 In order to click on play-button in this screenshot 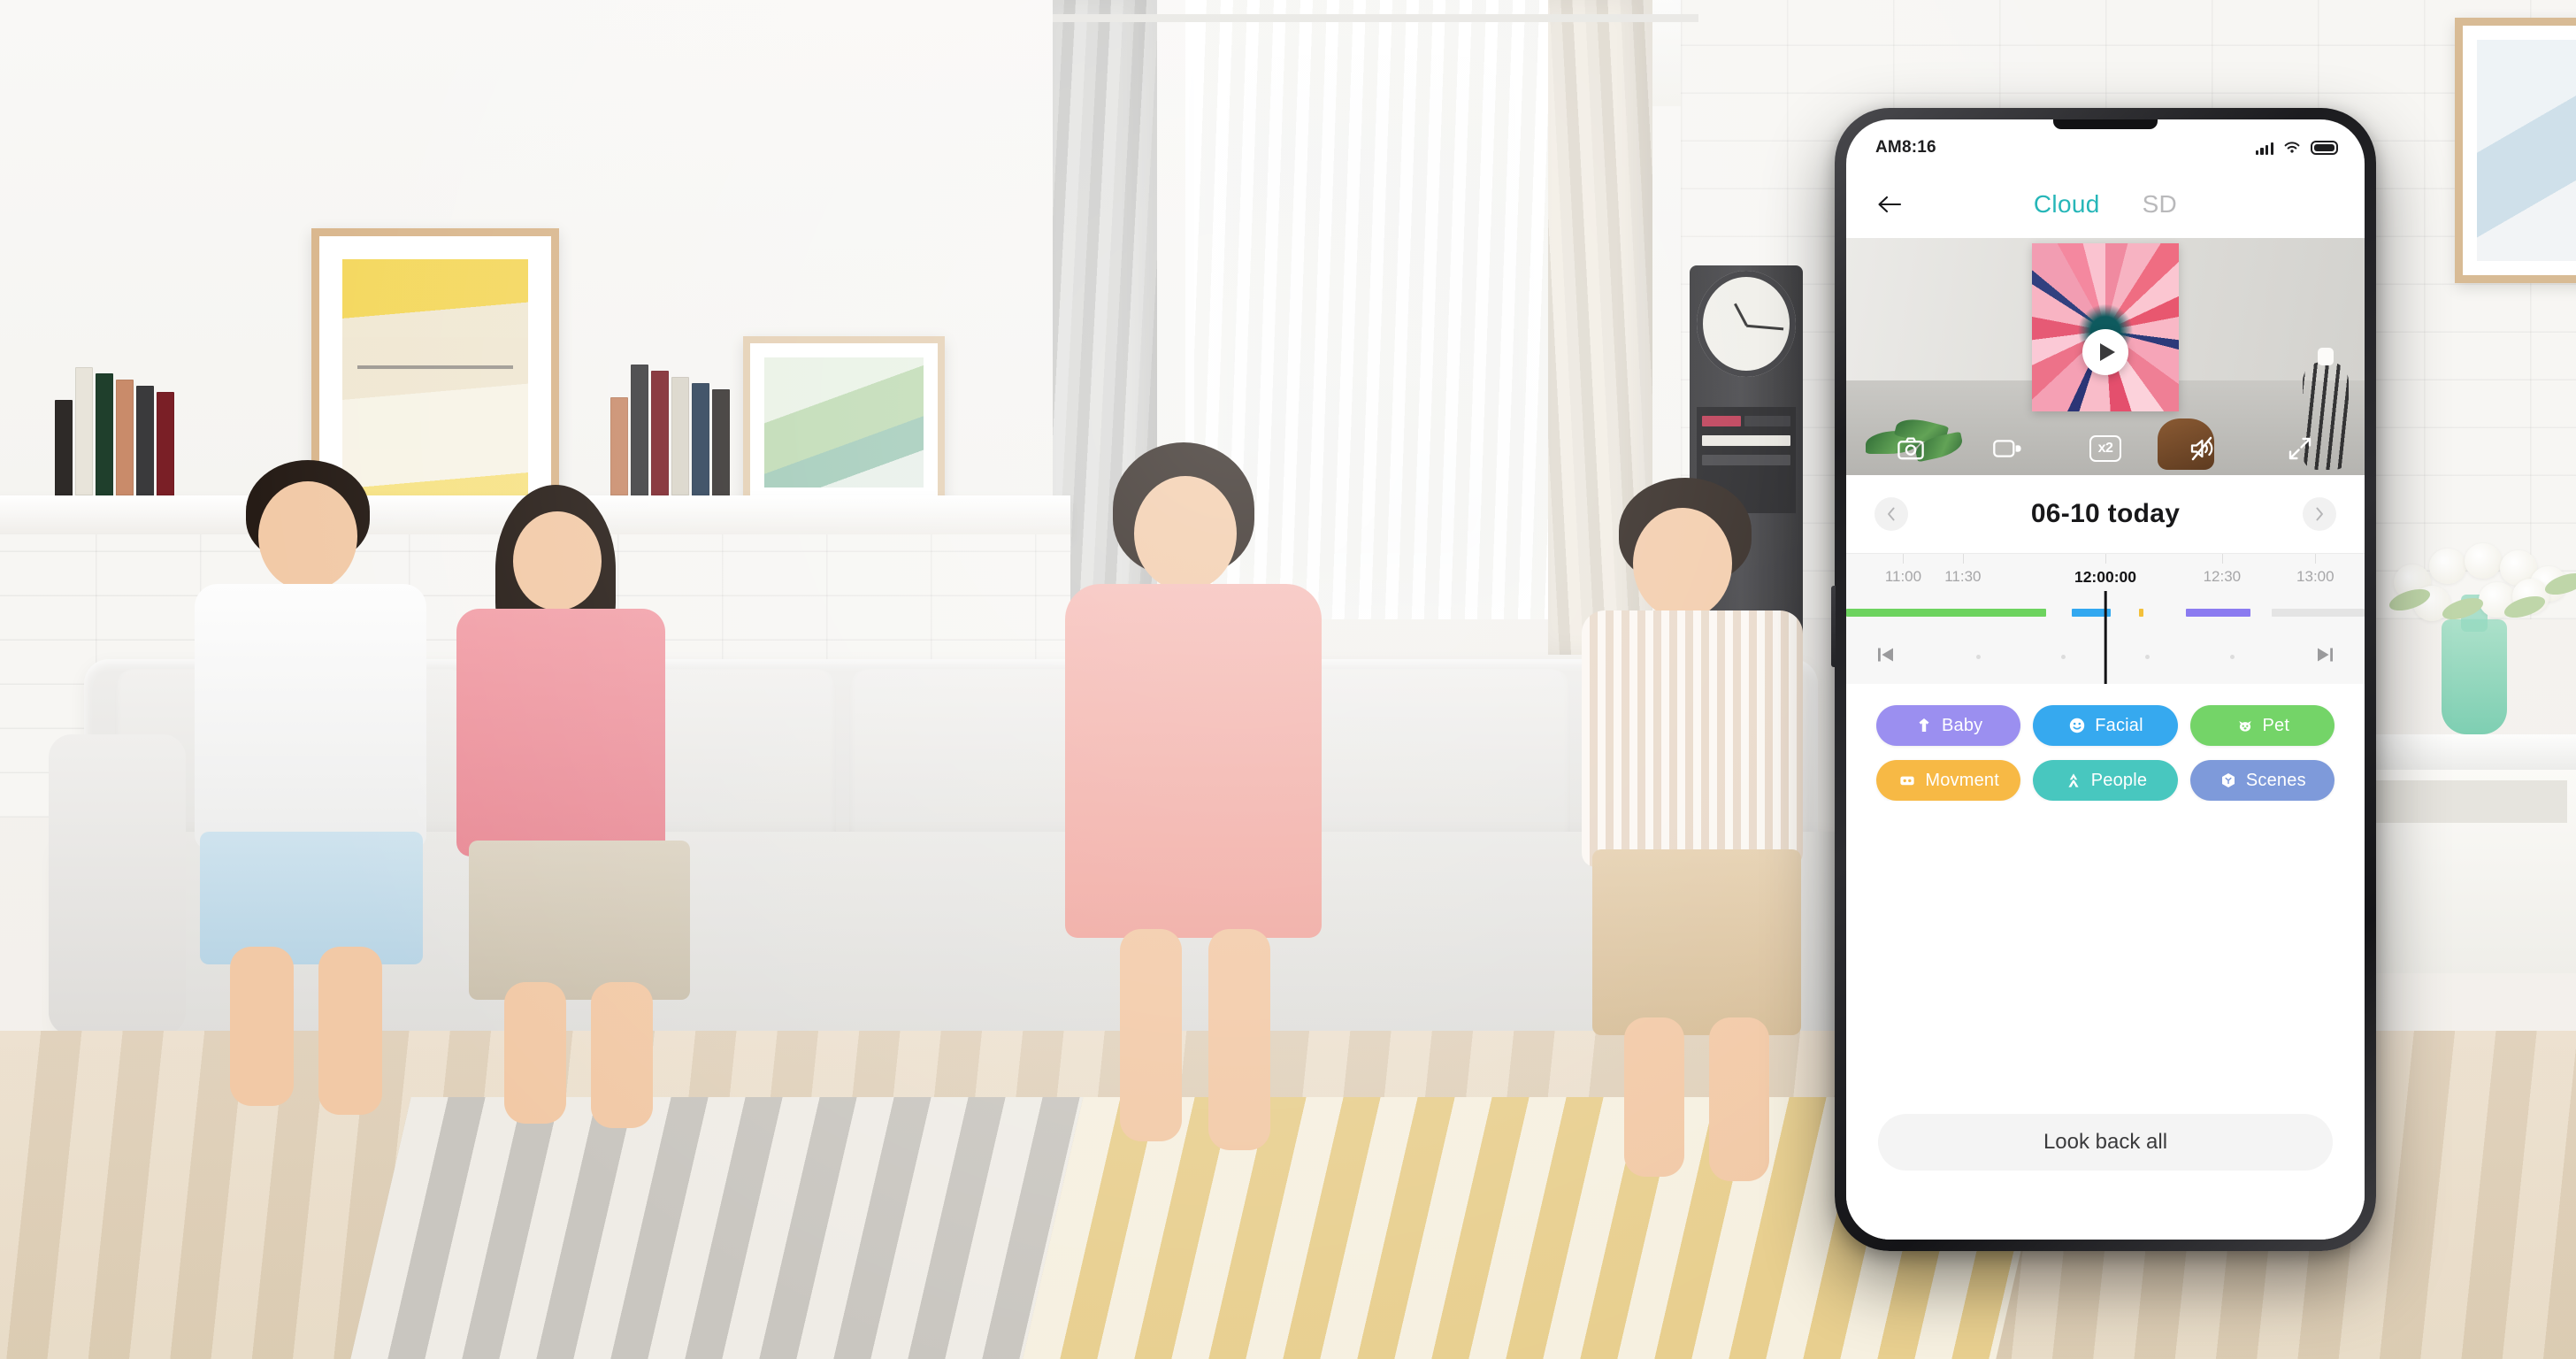, I will do `click(2105, 351)`.